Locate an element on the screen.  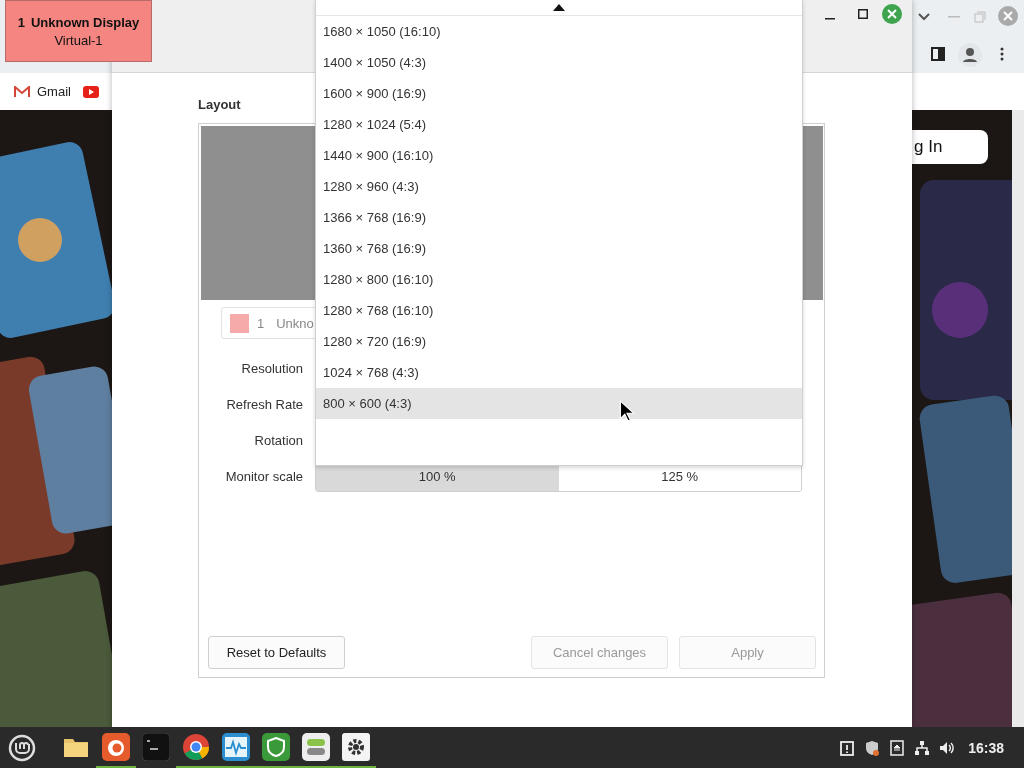
menu-item: 1400 × 1050 (4:3) is located at coordinates (559, 62).